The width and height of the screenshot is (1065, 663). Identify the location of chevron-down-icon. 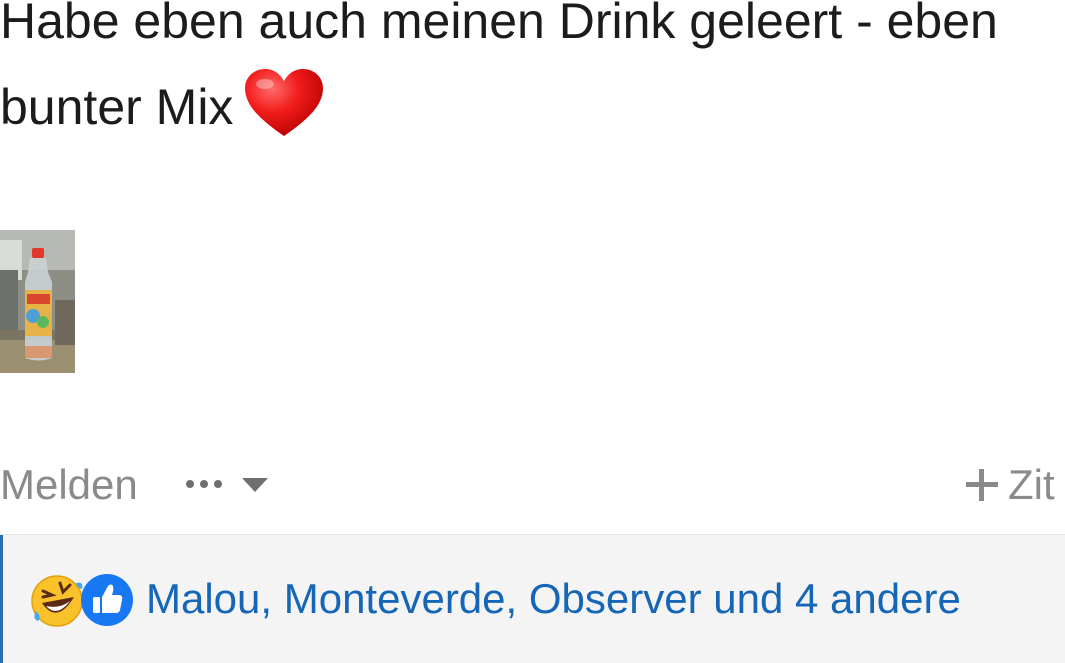
(255, 485).